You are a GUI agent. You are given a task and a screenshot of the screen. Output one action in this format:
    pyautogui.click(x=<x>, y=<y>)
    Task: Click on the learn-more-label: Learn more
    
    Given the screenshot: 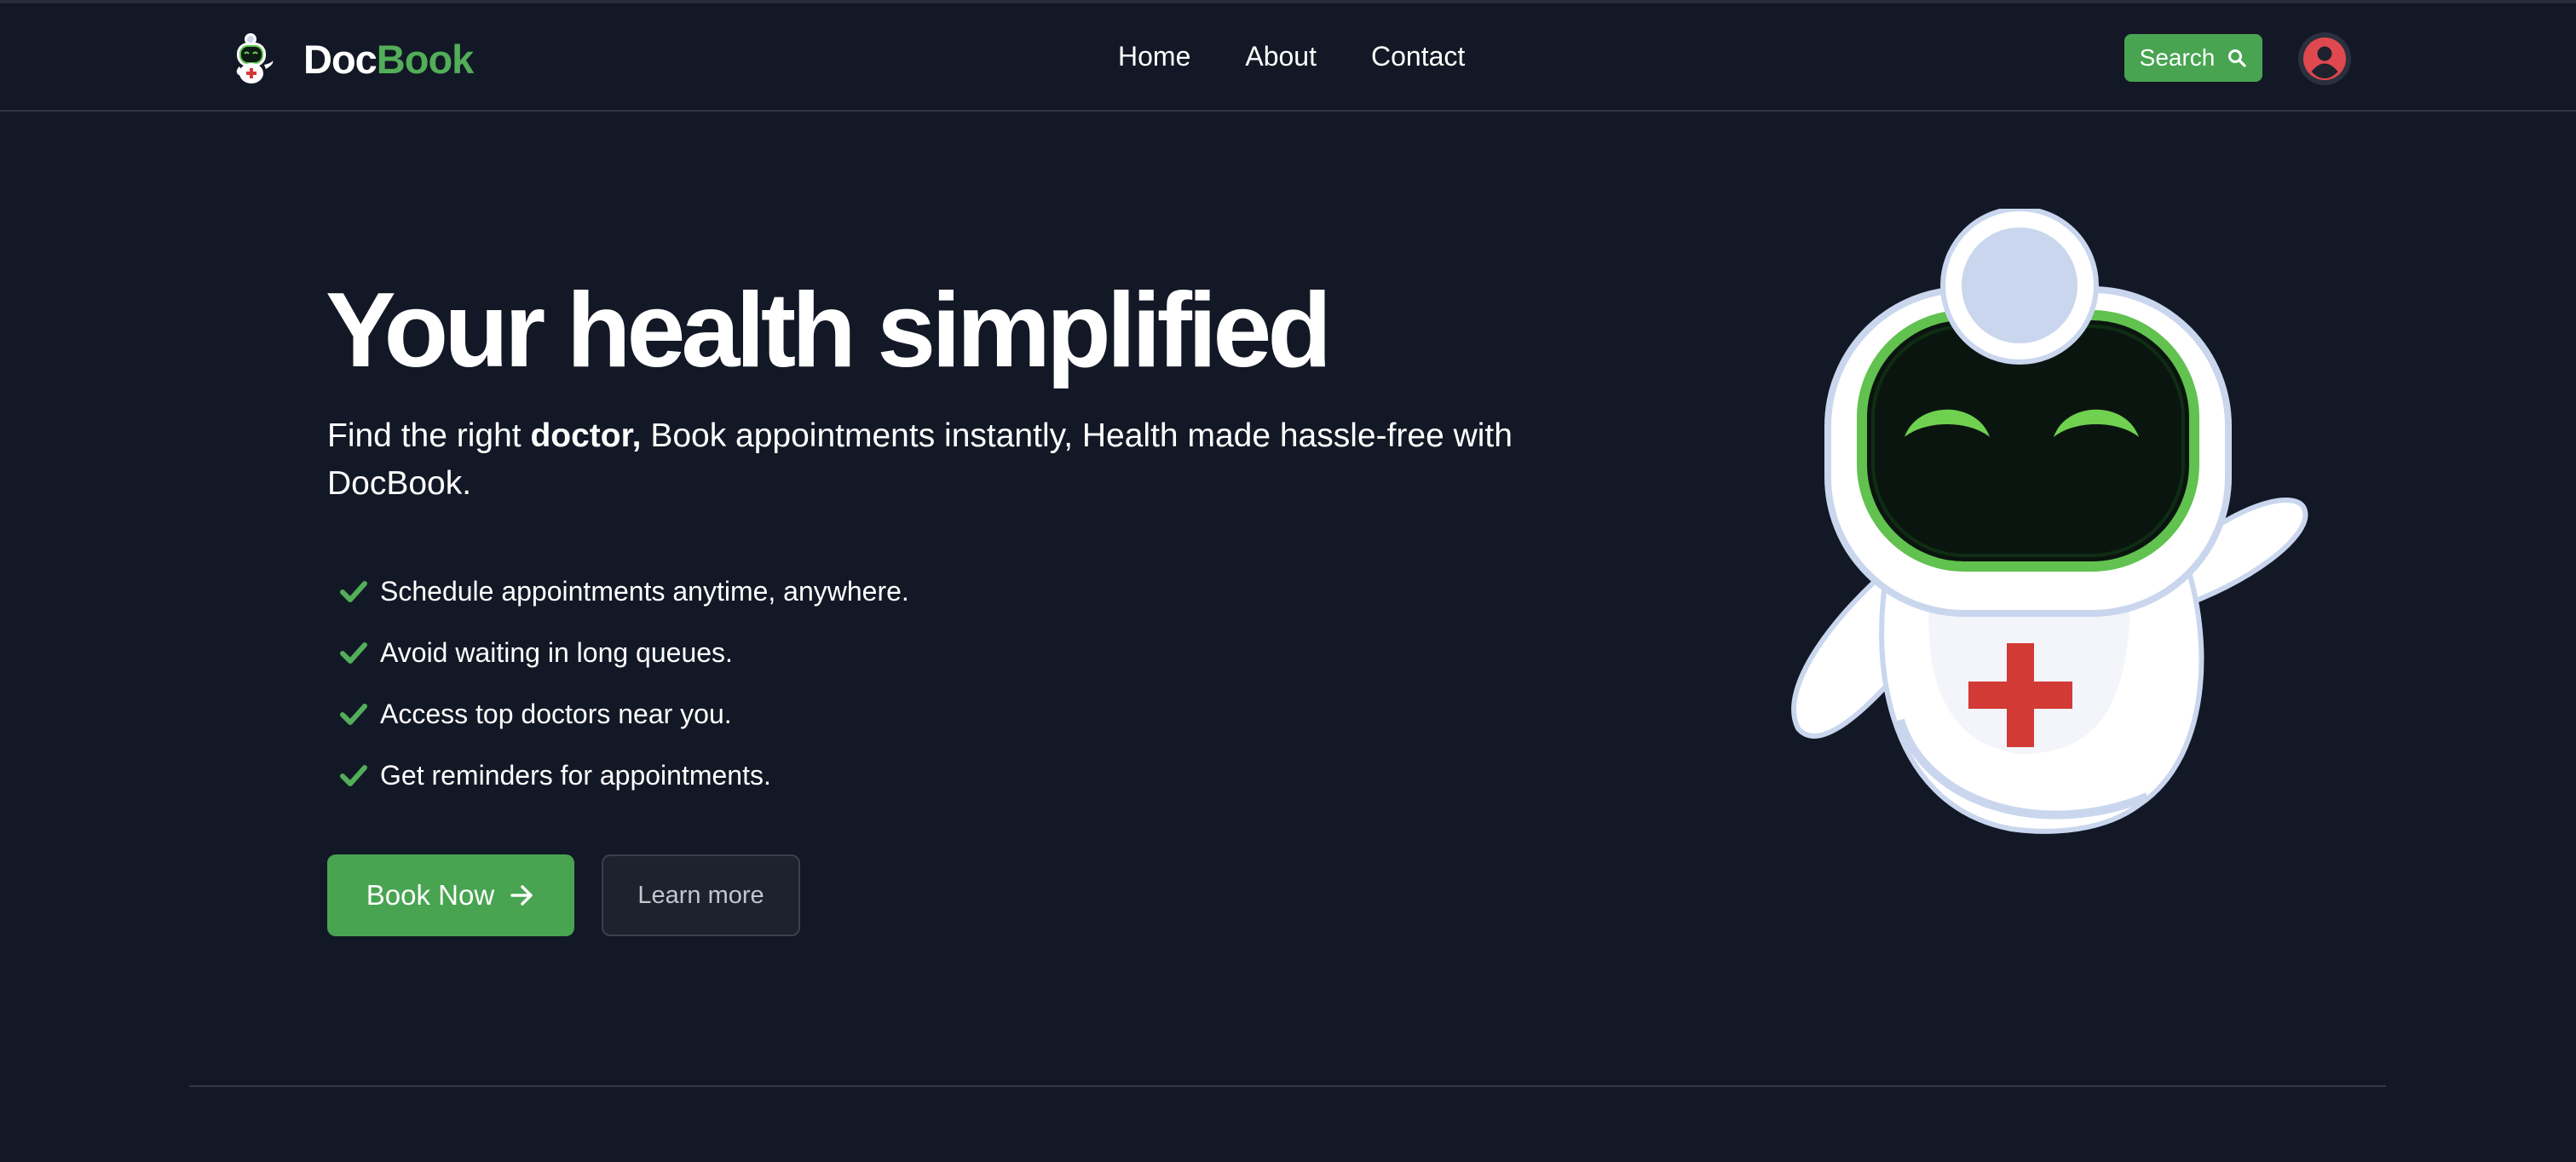 What is the action you would take?
    pyautogui.click(x=700, y=895)
    